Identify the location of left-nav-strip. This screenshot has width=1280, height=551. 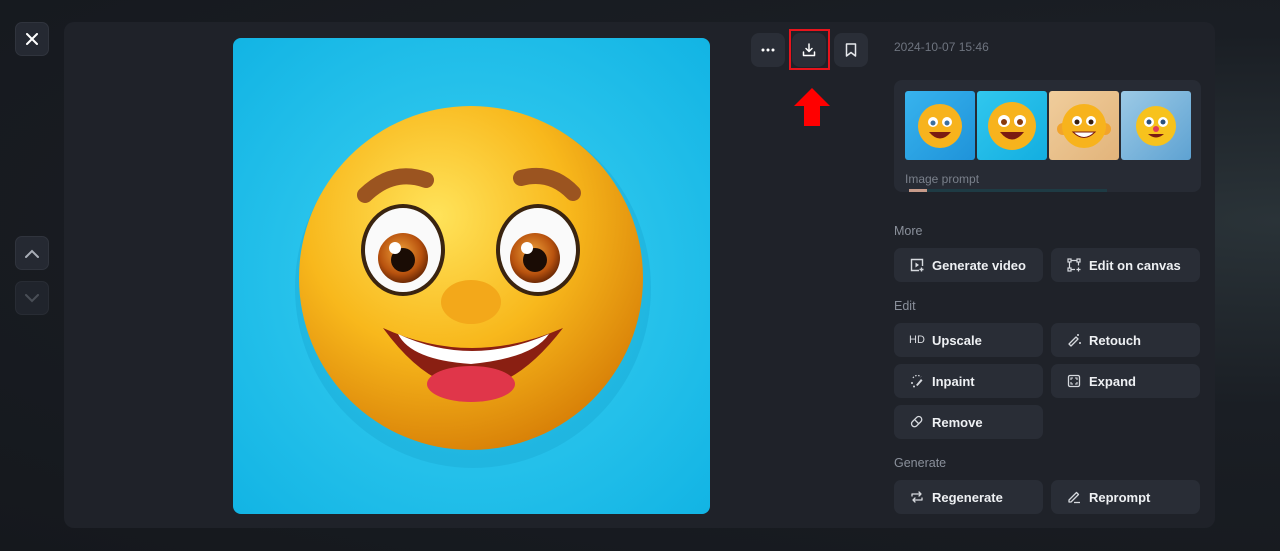
(32, 275).